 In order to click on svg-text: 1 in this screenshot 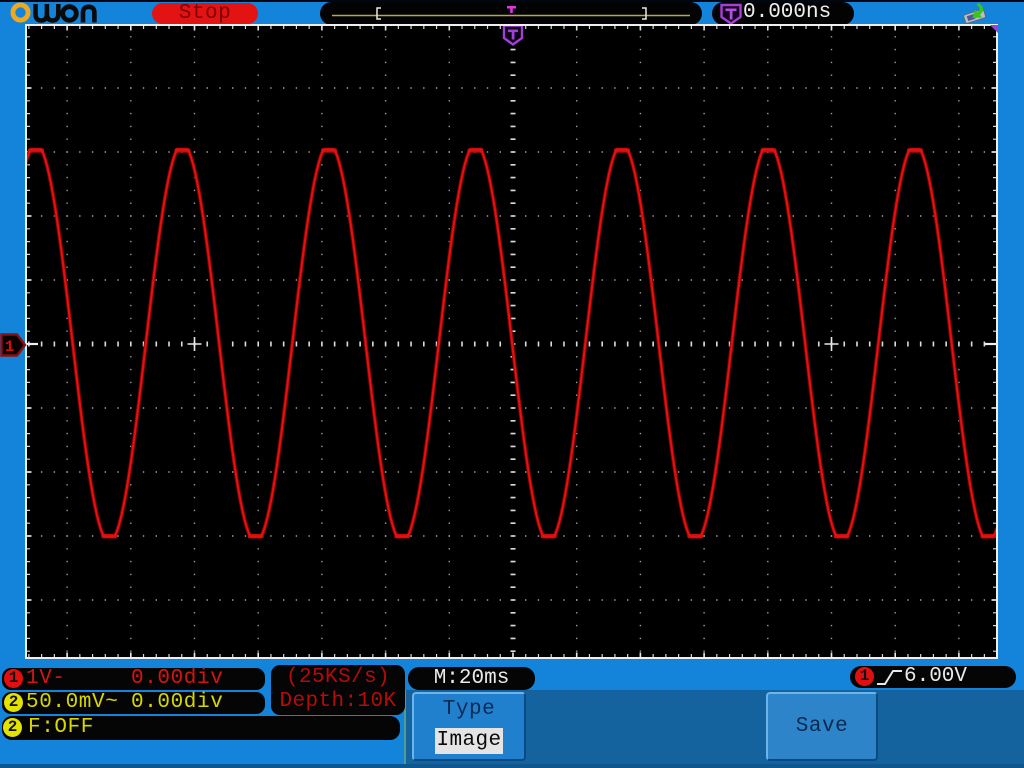, I will do `click(10, 347)`.